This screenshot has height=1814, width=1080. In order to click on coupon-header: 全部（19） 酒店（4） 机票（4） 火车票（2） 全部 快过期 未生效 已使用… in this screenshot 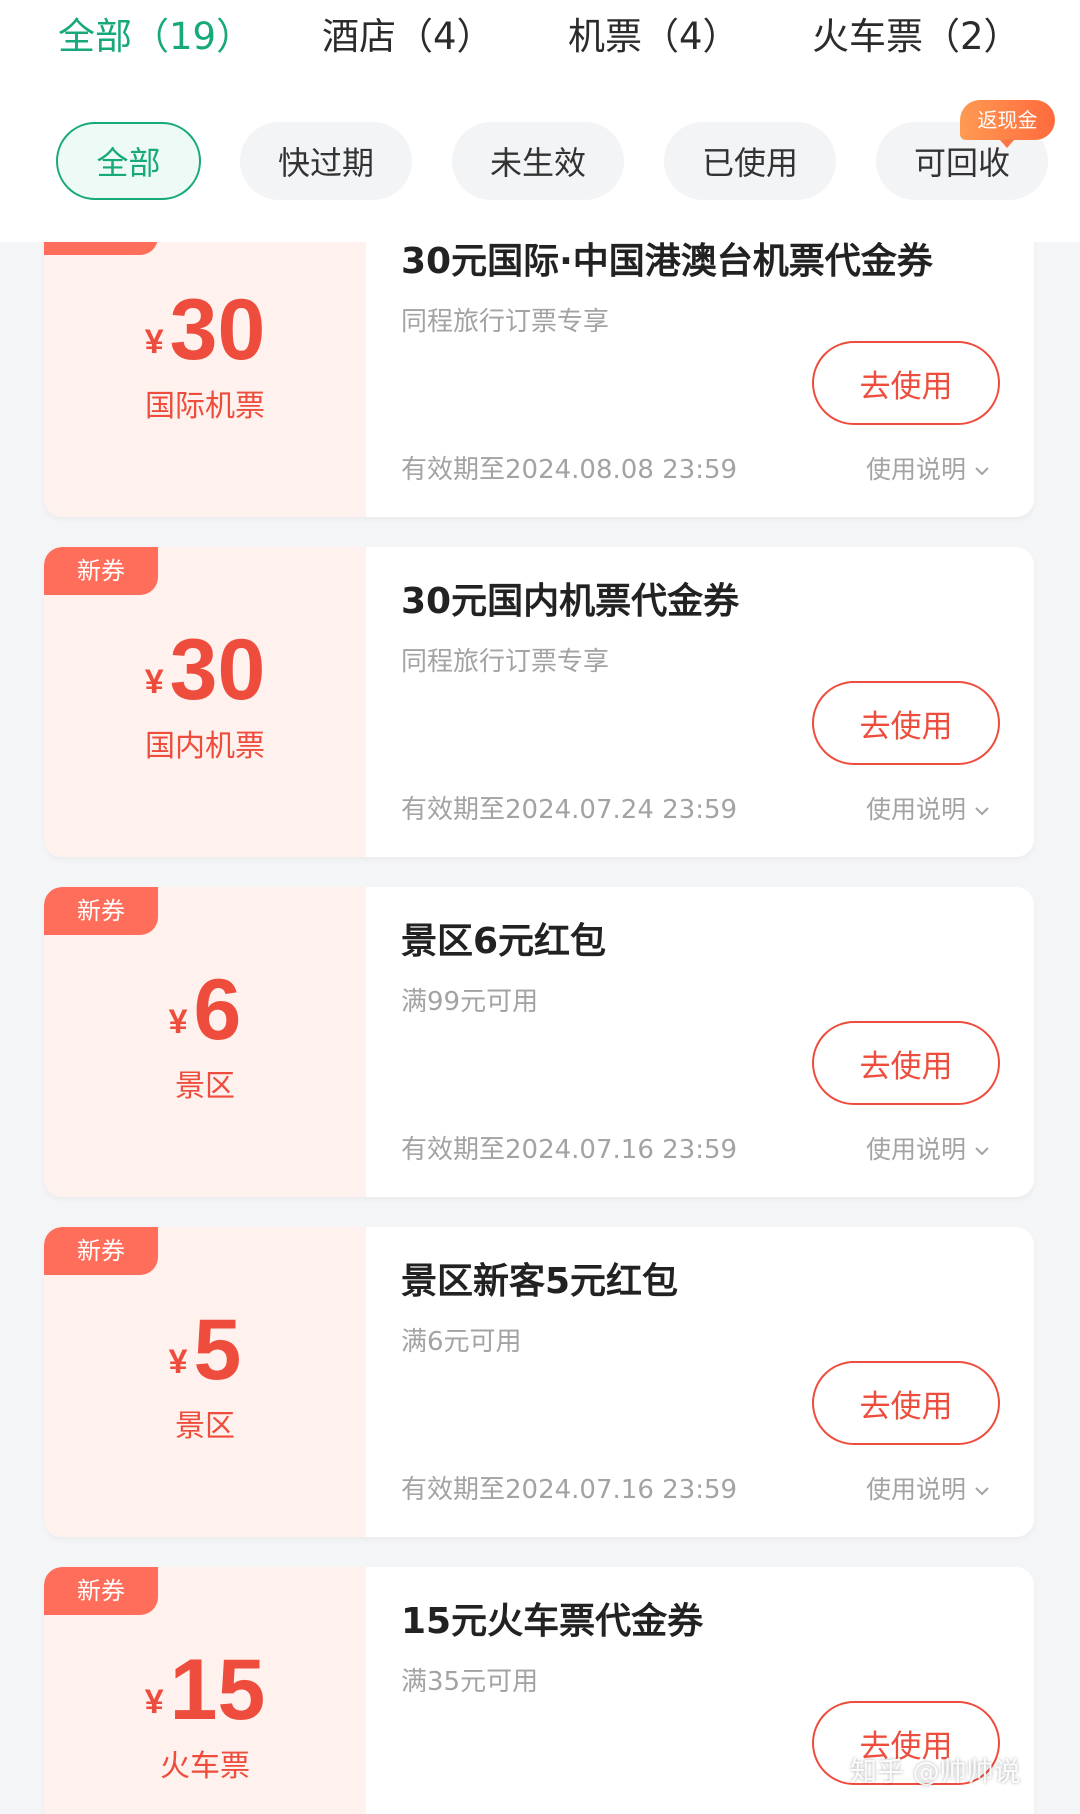, I will do `click(540, 121)`.